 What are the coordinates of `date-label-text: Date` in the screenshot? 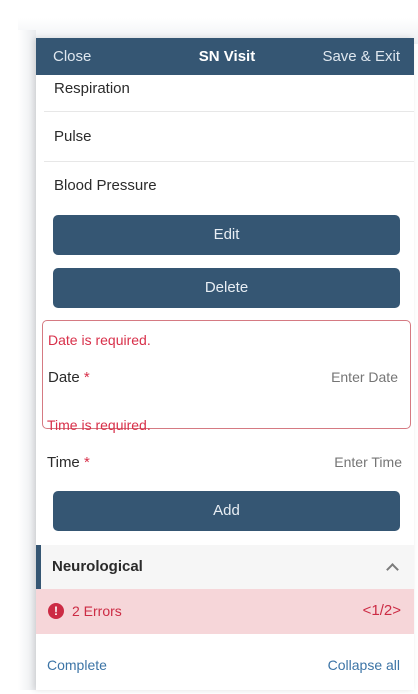 It's located at (64, 377).